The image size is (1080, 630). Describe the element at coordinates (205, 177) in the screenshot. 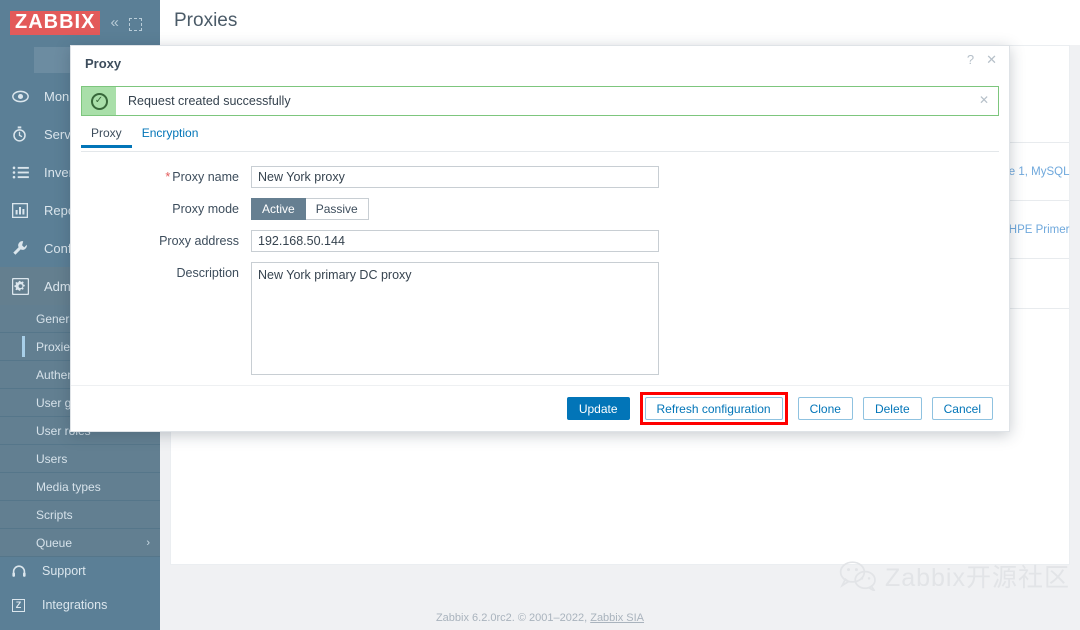

I see `label-text: Proxy name` at that location.